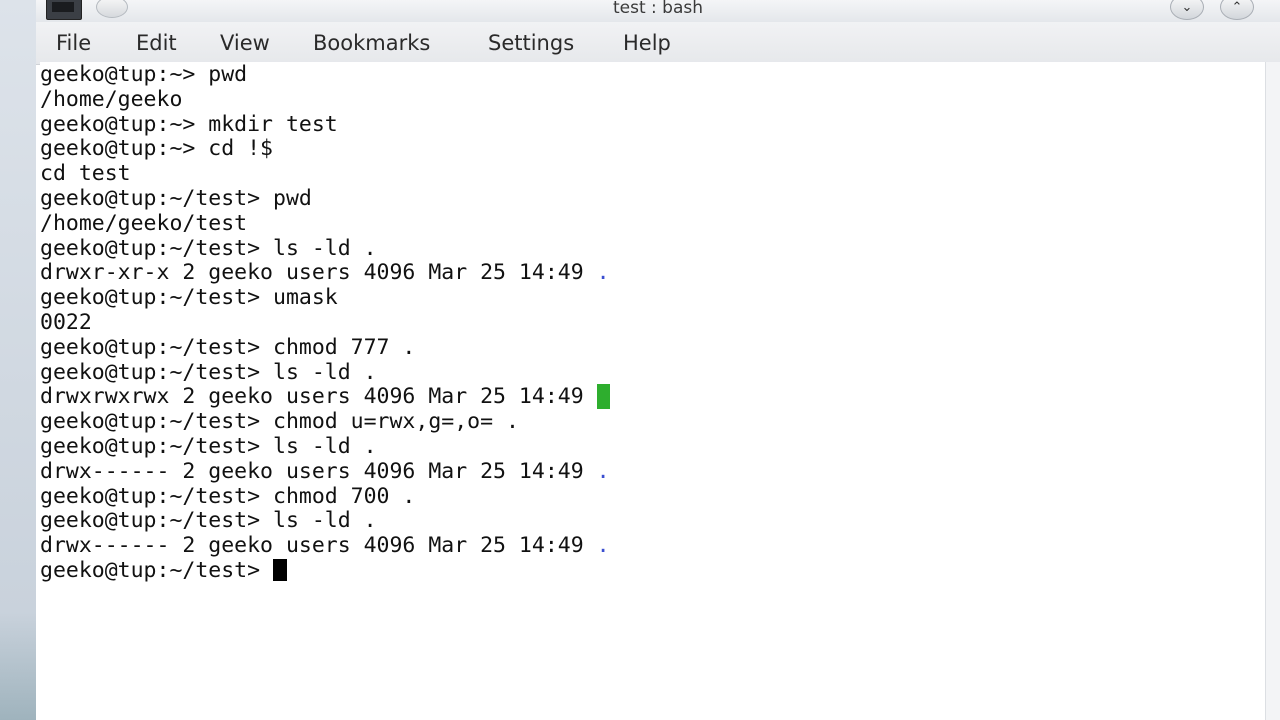 The width and height of the screenshot is (1280, 720). I want to click on terminal-line-text: 0022, so click(66, 322).